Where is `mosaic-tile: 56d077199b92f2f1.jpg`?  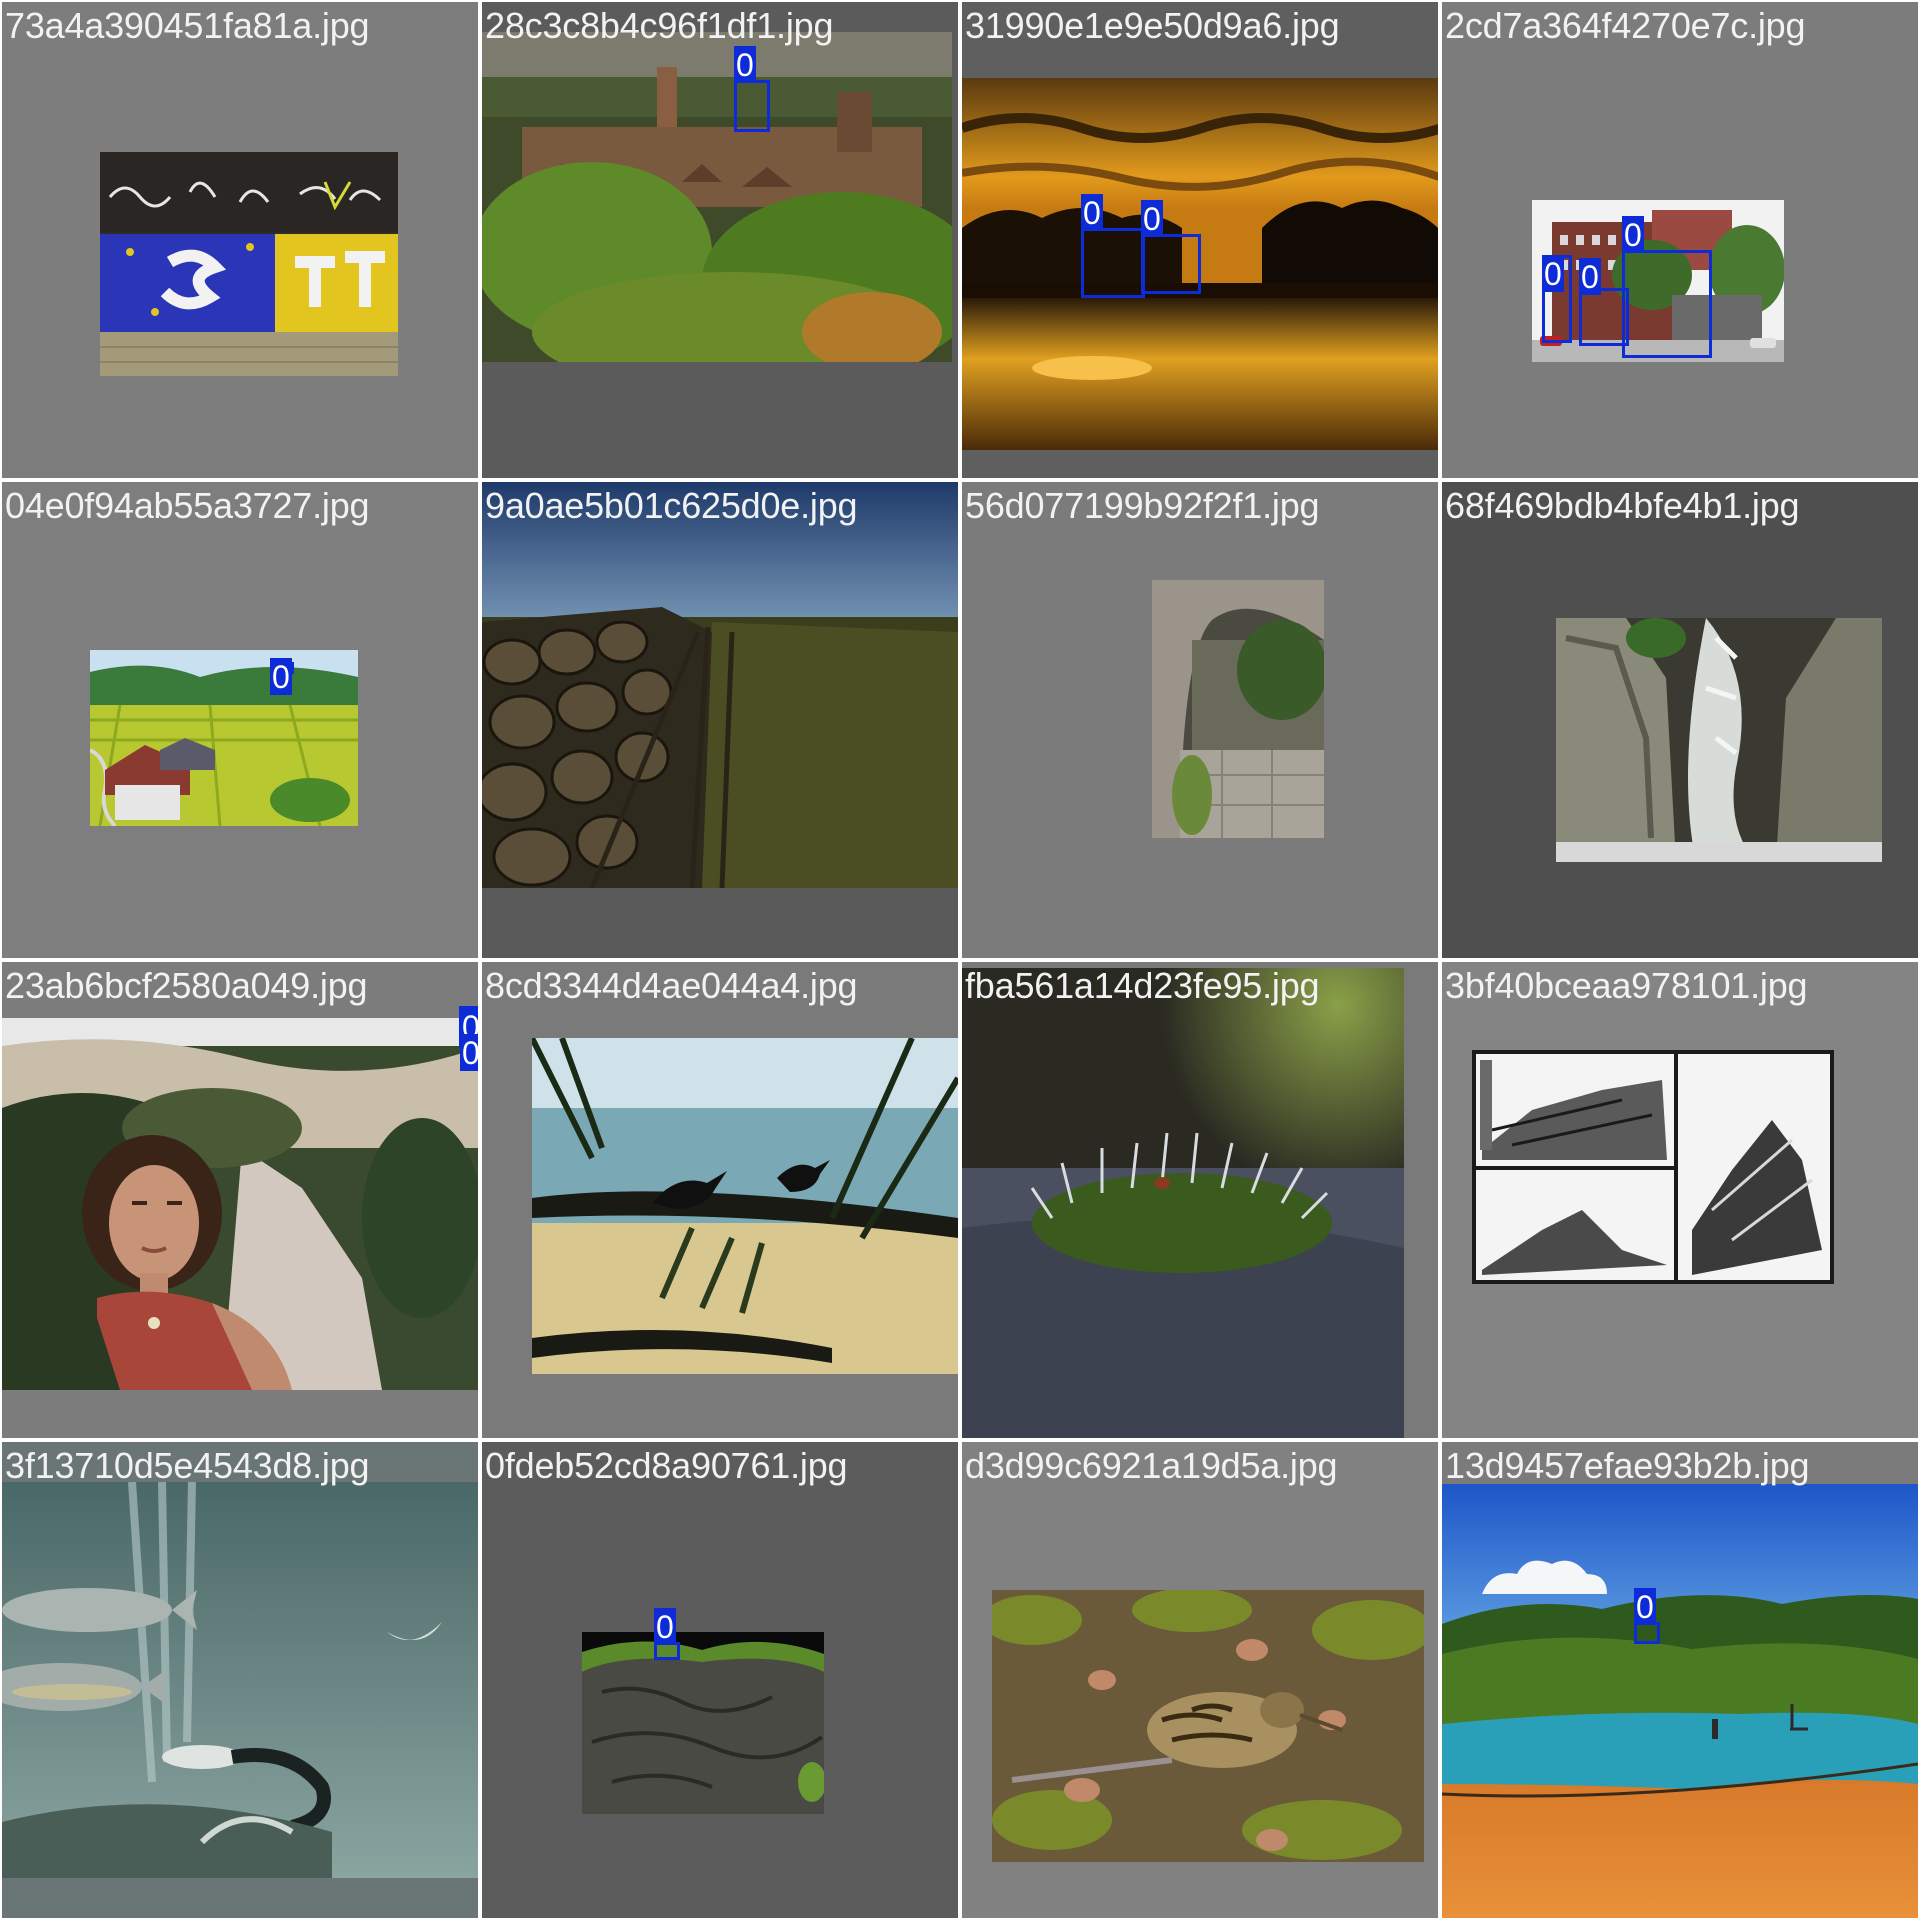
mosaic-tile: 56d077199b92f2f1.jpg is located at coordinates (1200, 720).